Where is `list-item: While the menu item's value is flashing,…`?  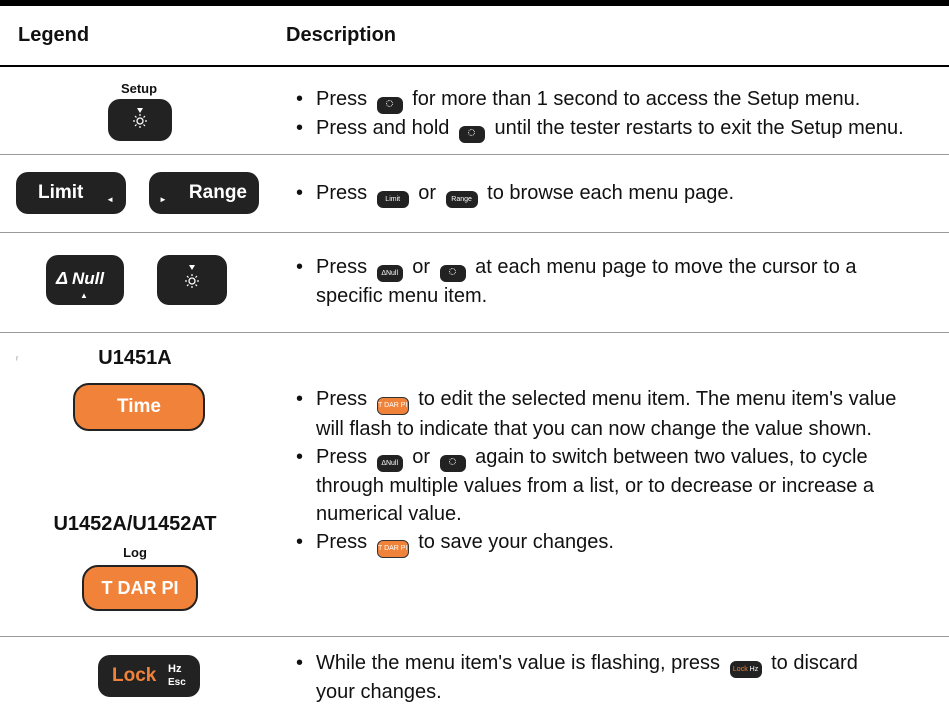 list-item: While the menu item's value is flashing,… is located at coordinates (616, 677).